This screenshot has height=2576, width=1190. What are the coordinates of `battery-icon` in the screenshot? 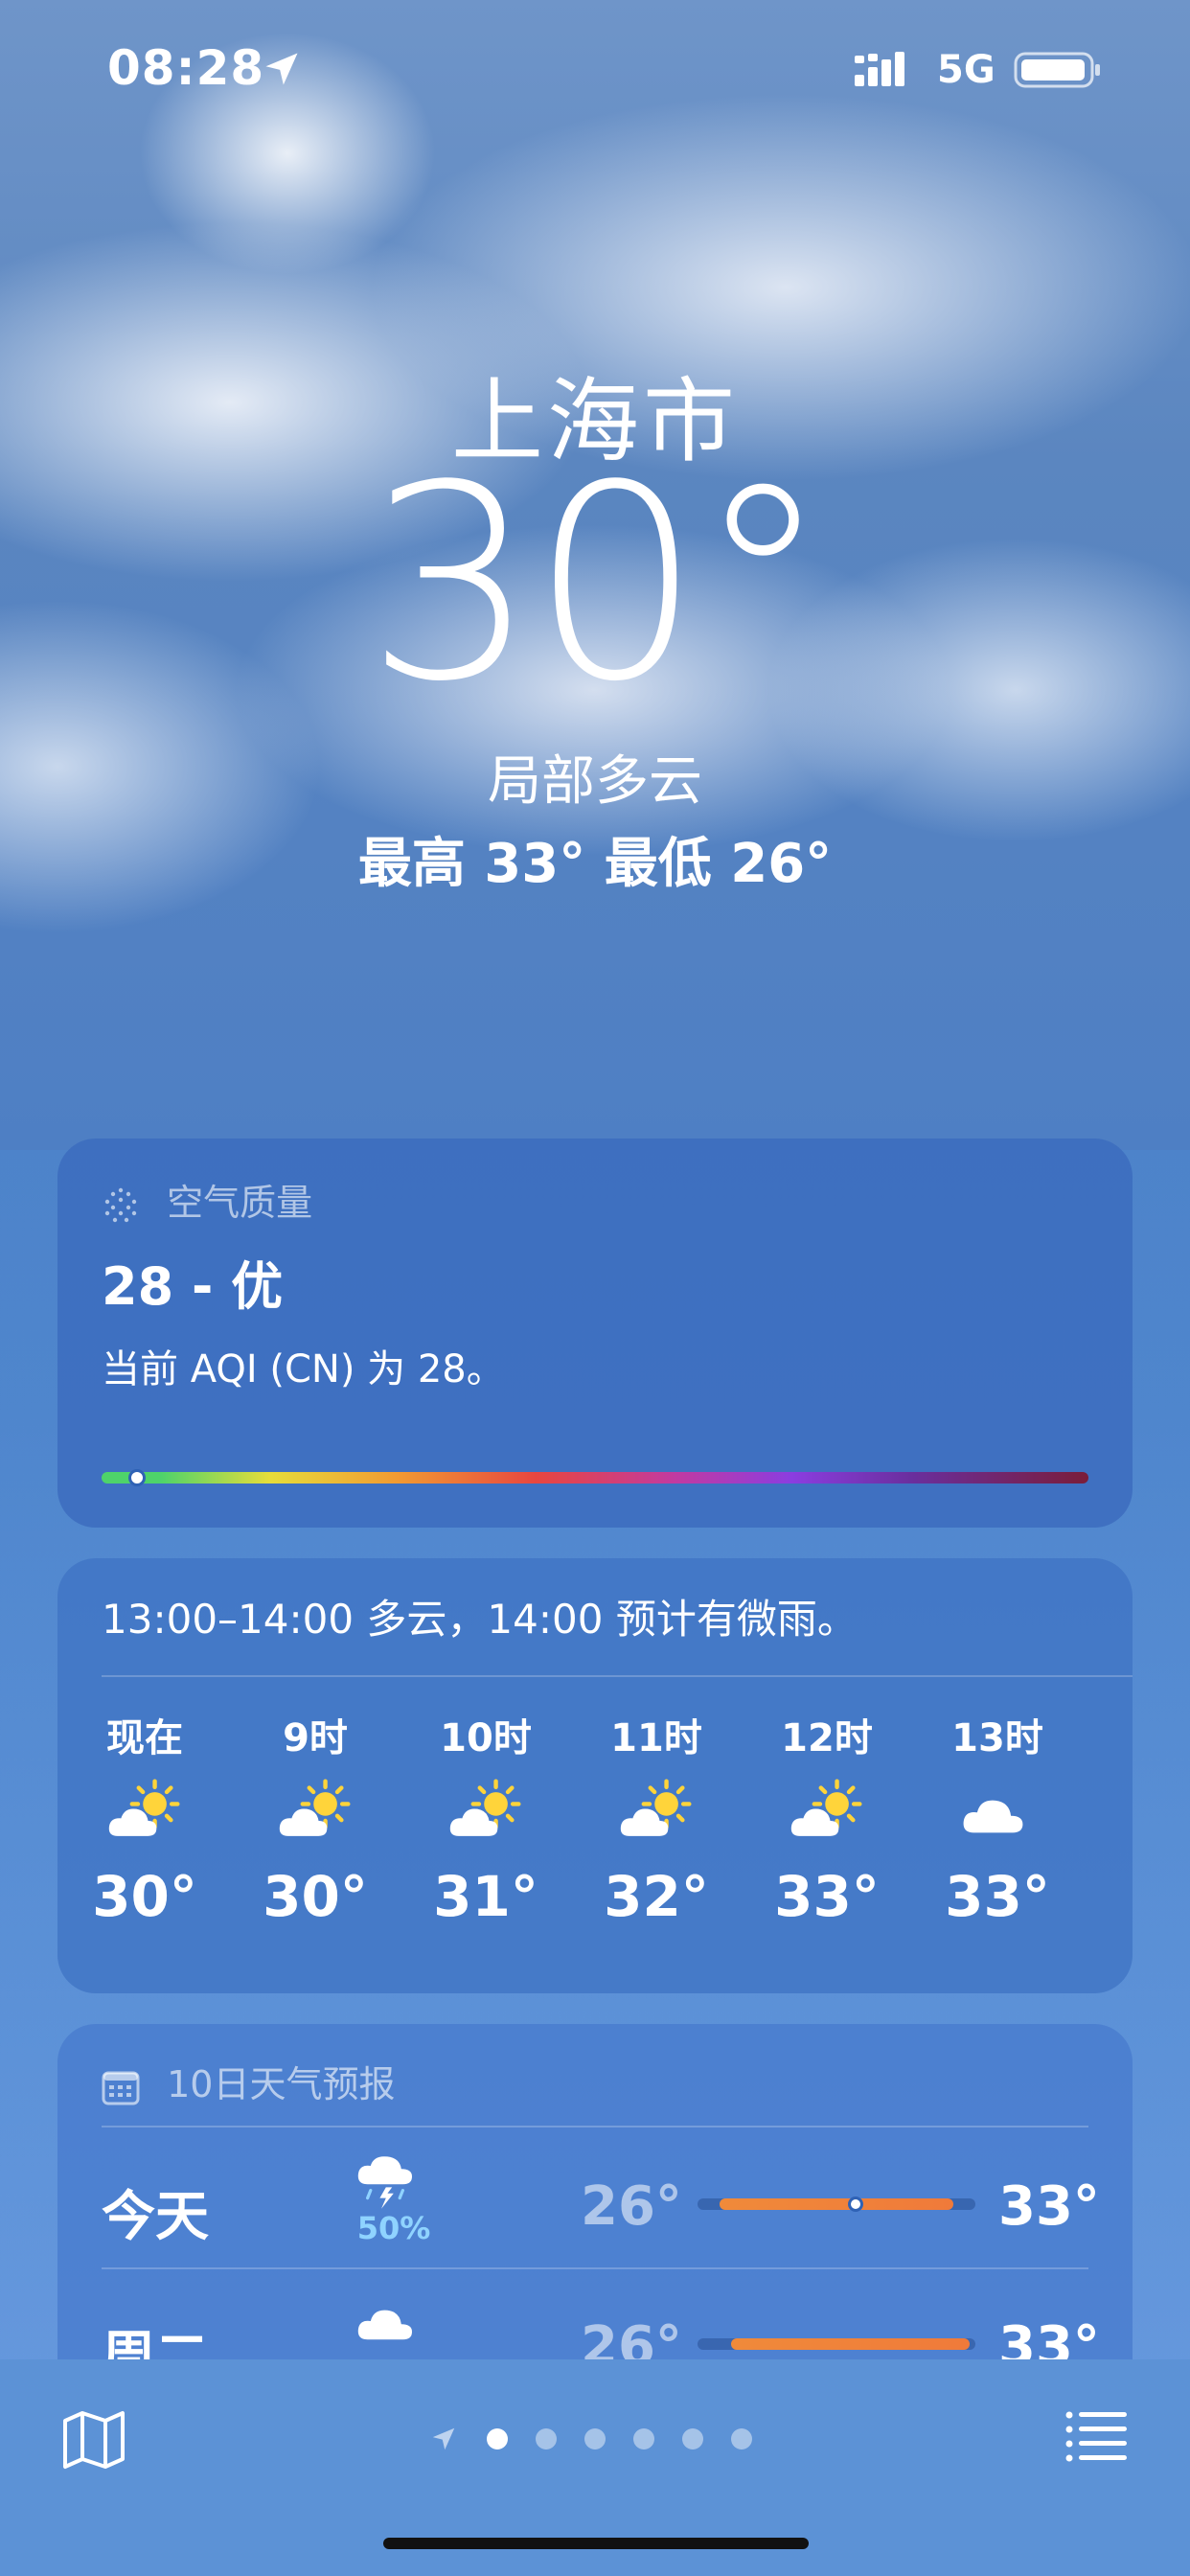 It's located at (1057, 70).